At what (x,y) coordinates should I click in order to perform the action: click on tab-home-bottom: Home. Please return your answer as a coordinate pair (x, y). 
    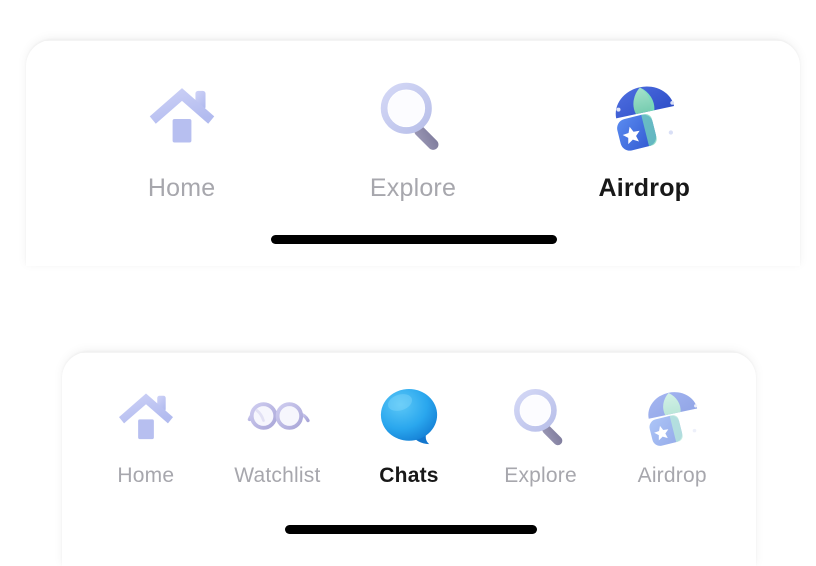
    Looking at the image, I should click on (146, 434).